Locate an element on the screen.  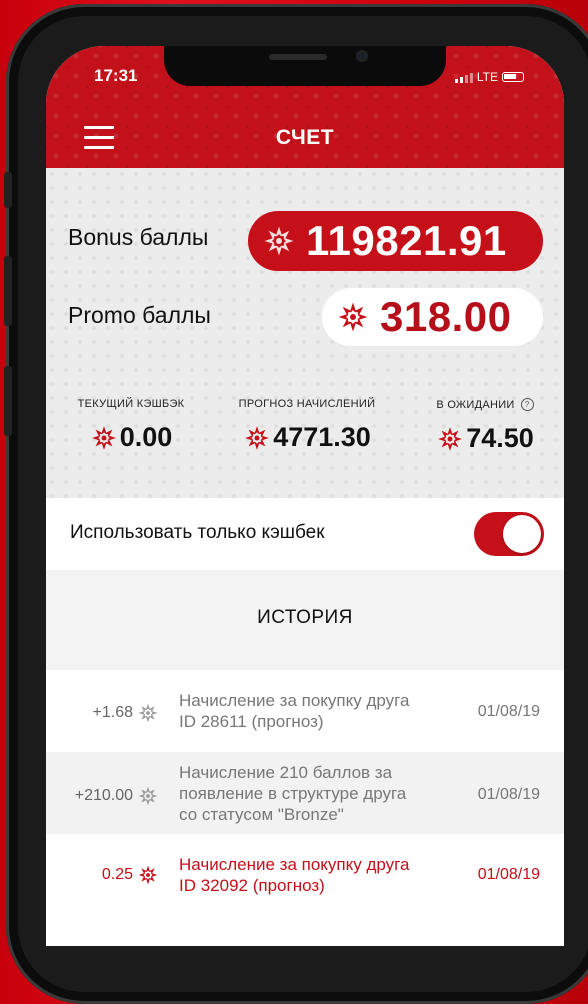
history-amount: +210.00 is located at coordinates (103, 795).